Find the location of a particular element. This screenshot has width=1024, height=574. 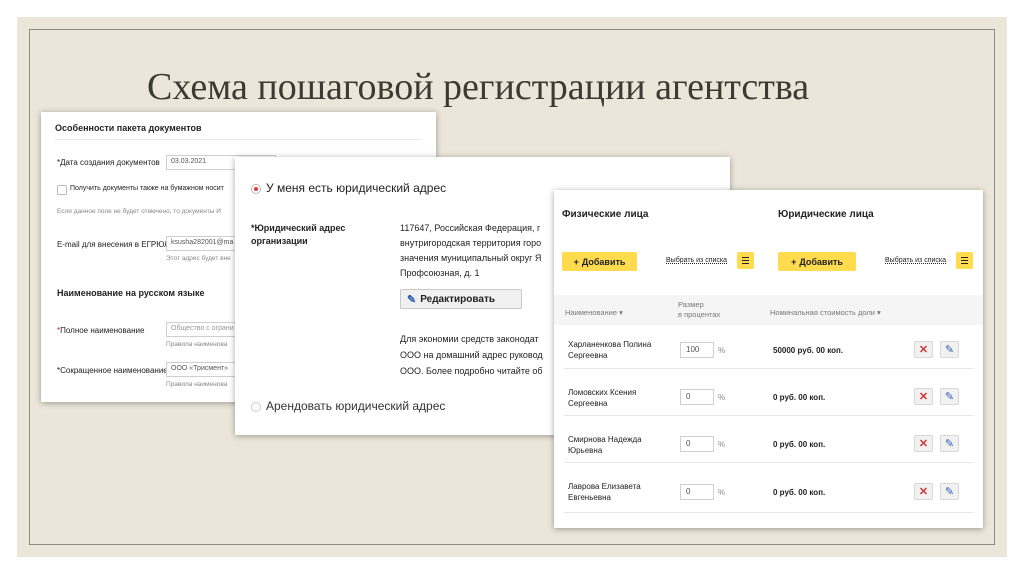

founder-name-line: Лаврова Елизавета is located at coordinates (604, 486).